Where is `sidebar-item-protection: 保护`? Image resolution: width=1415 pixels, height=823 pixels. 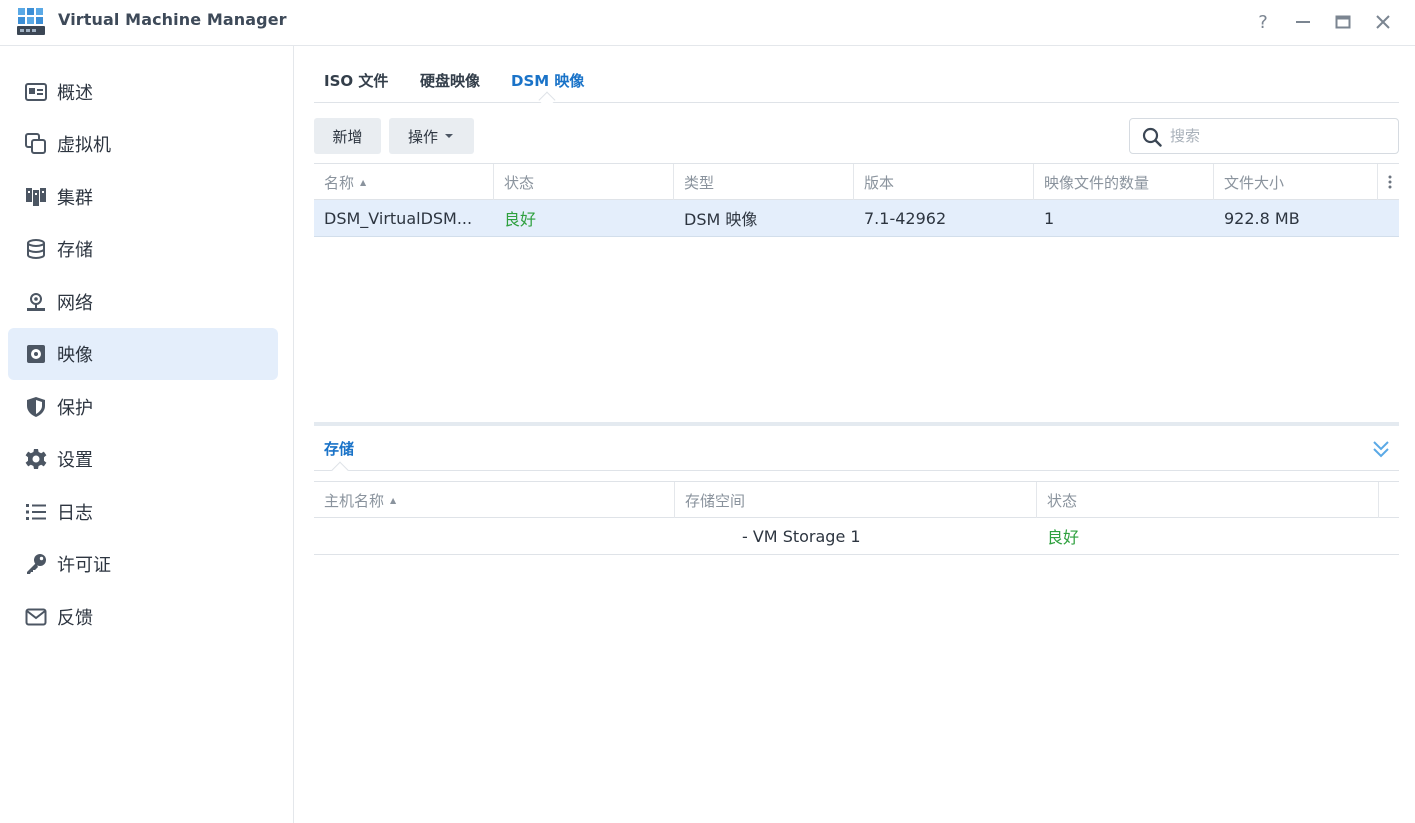 sidebar-item-protection: 保护 is located at coordinates (143, 407).